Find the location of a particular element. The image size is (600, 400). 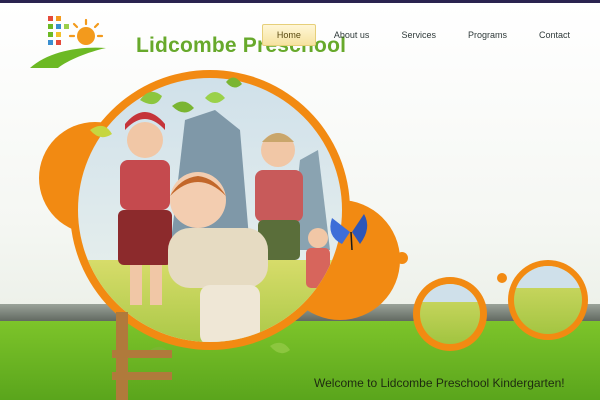

nav-services: Services is located at coordinates (418, 35).